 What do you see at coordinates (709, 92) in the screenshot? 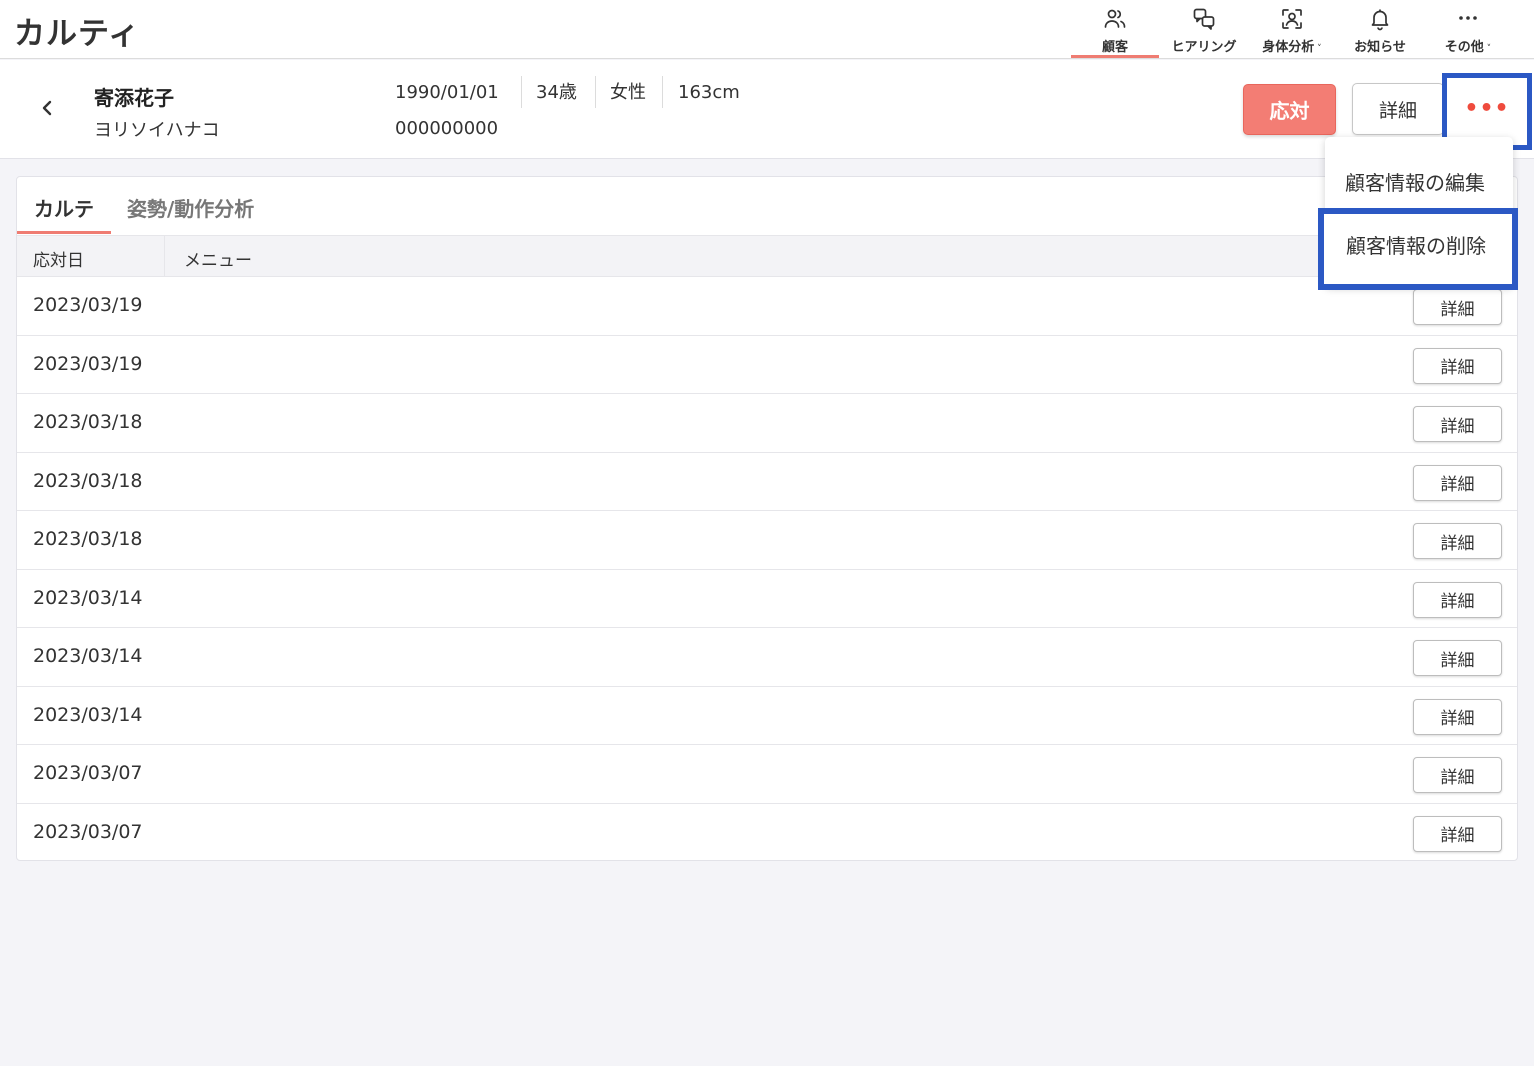
I see `customer-height: 163cm` at bounding box center [709, 92].